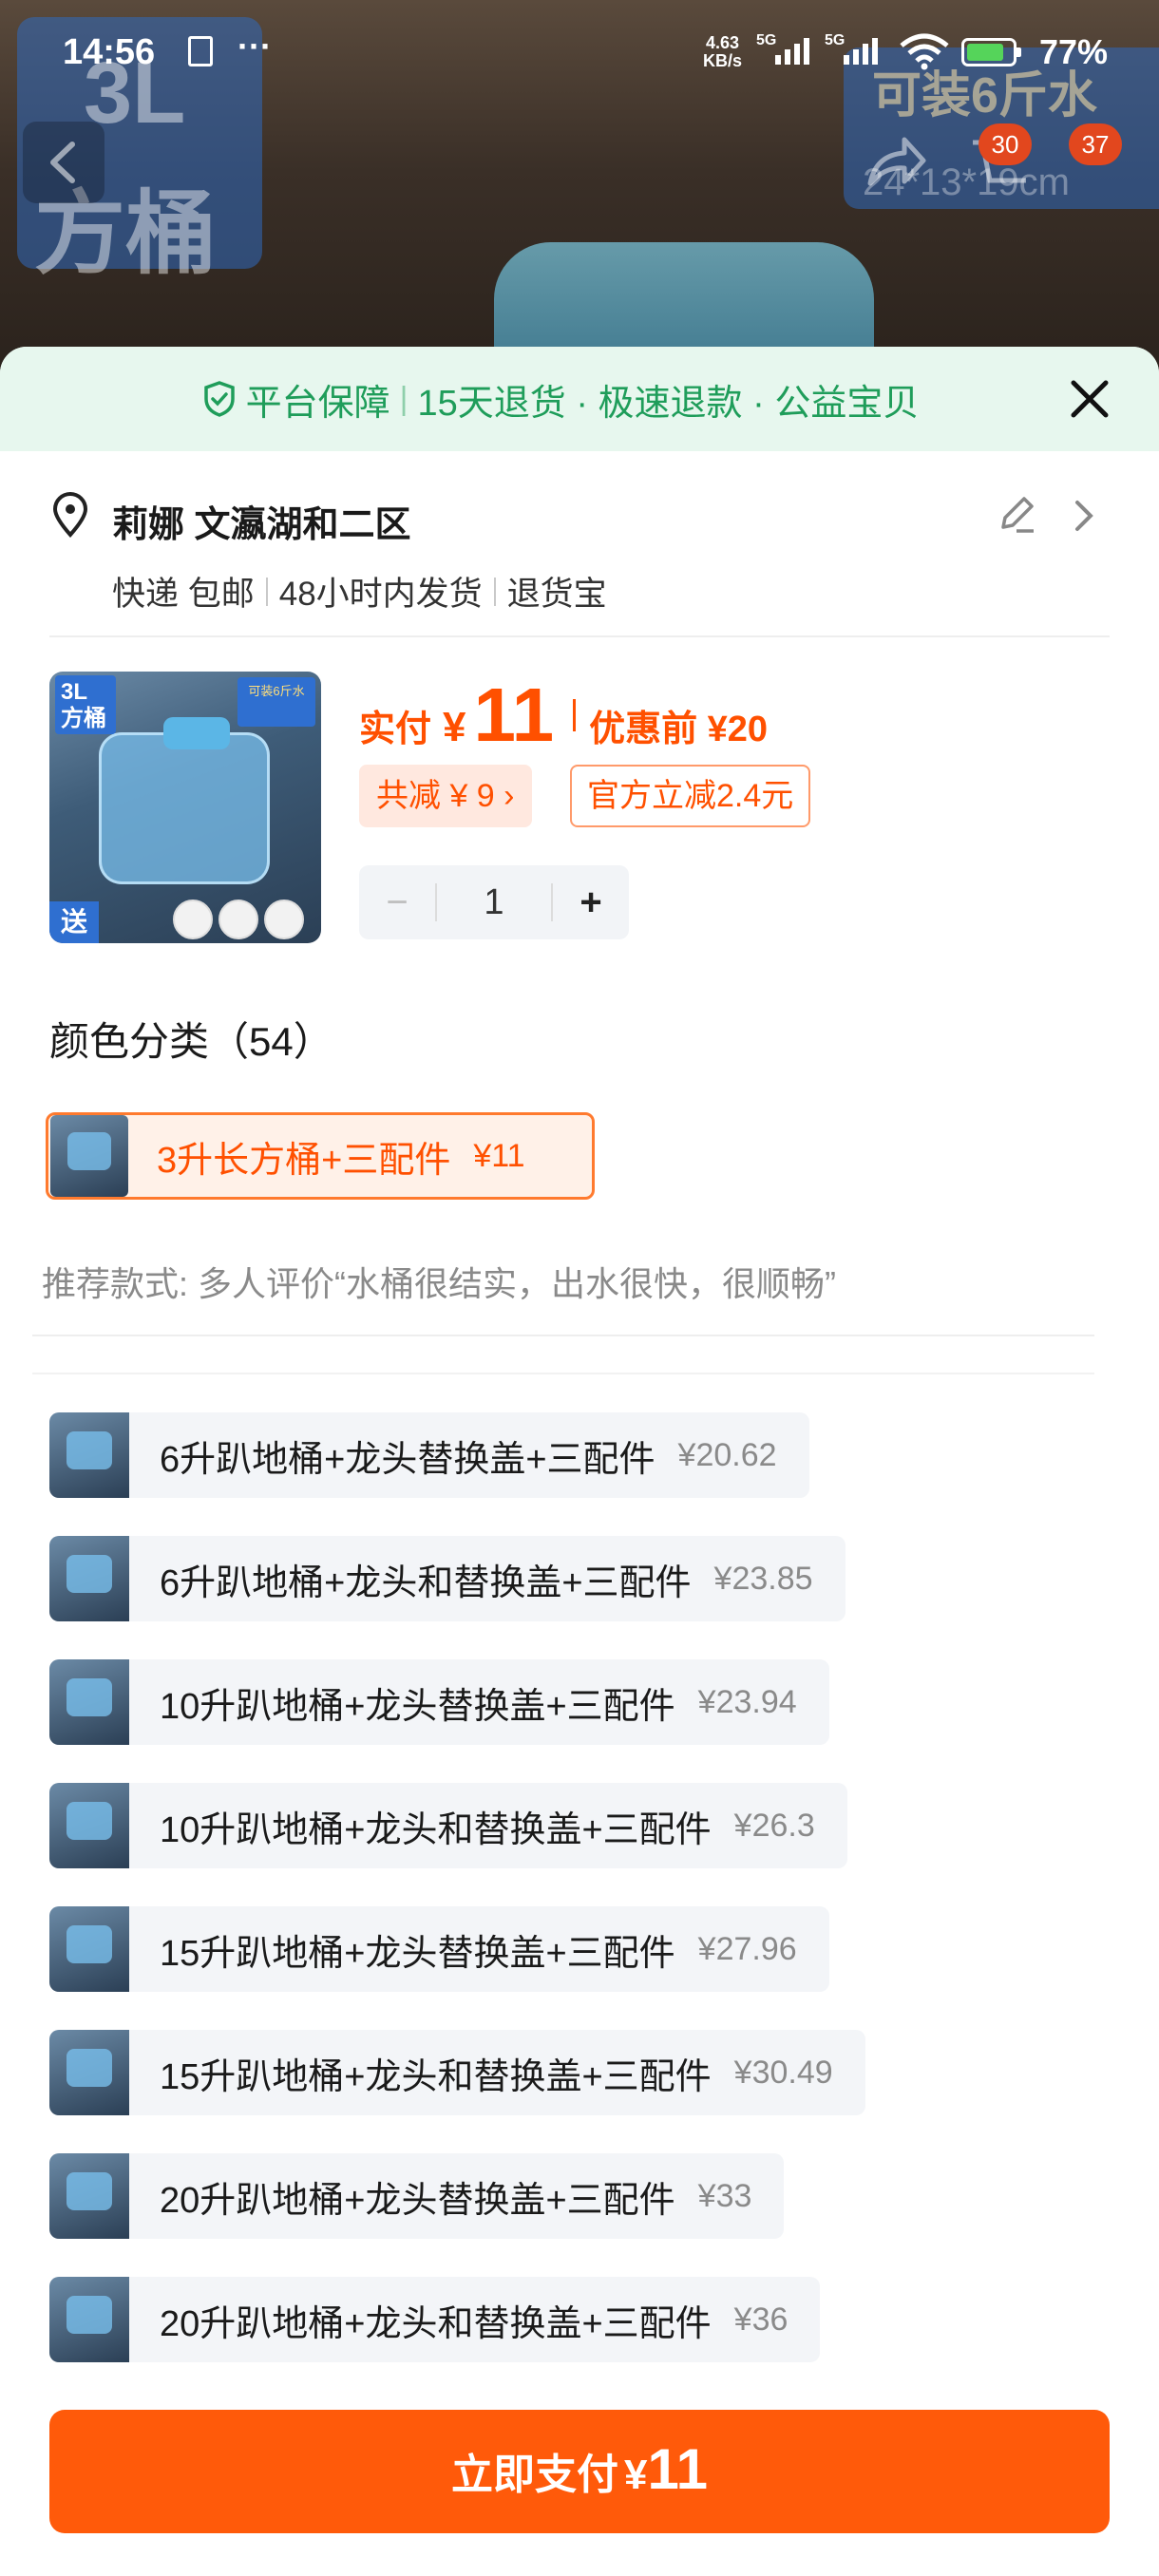 This screenshot has height=2576, width=1159. Describe the element at coordinates (1089, 399) in the screenshot. I see `close-icon` at that location.